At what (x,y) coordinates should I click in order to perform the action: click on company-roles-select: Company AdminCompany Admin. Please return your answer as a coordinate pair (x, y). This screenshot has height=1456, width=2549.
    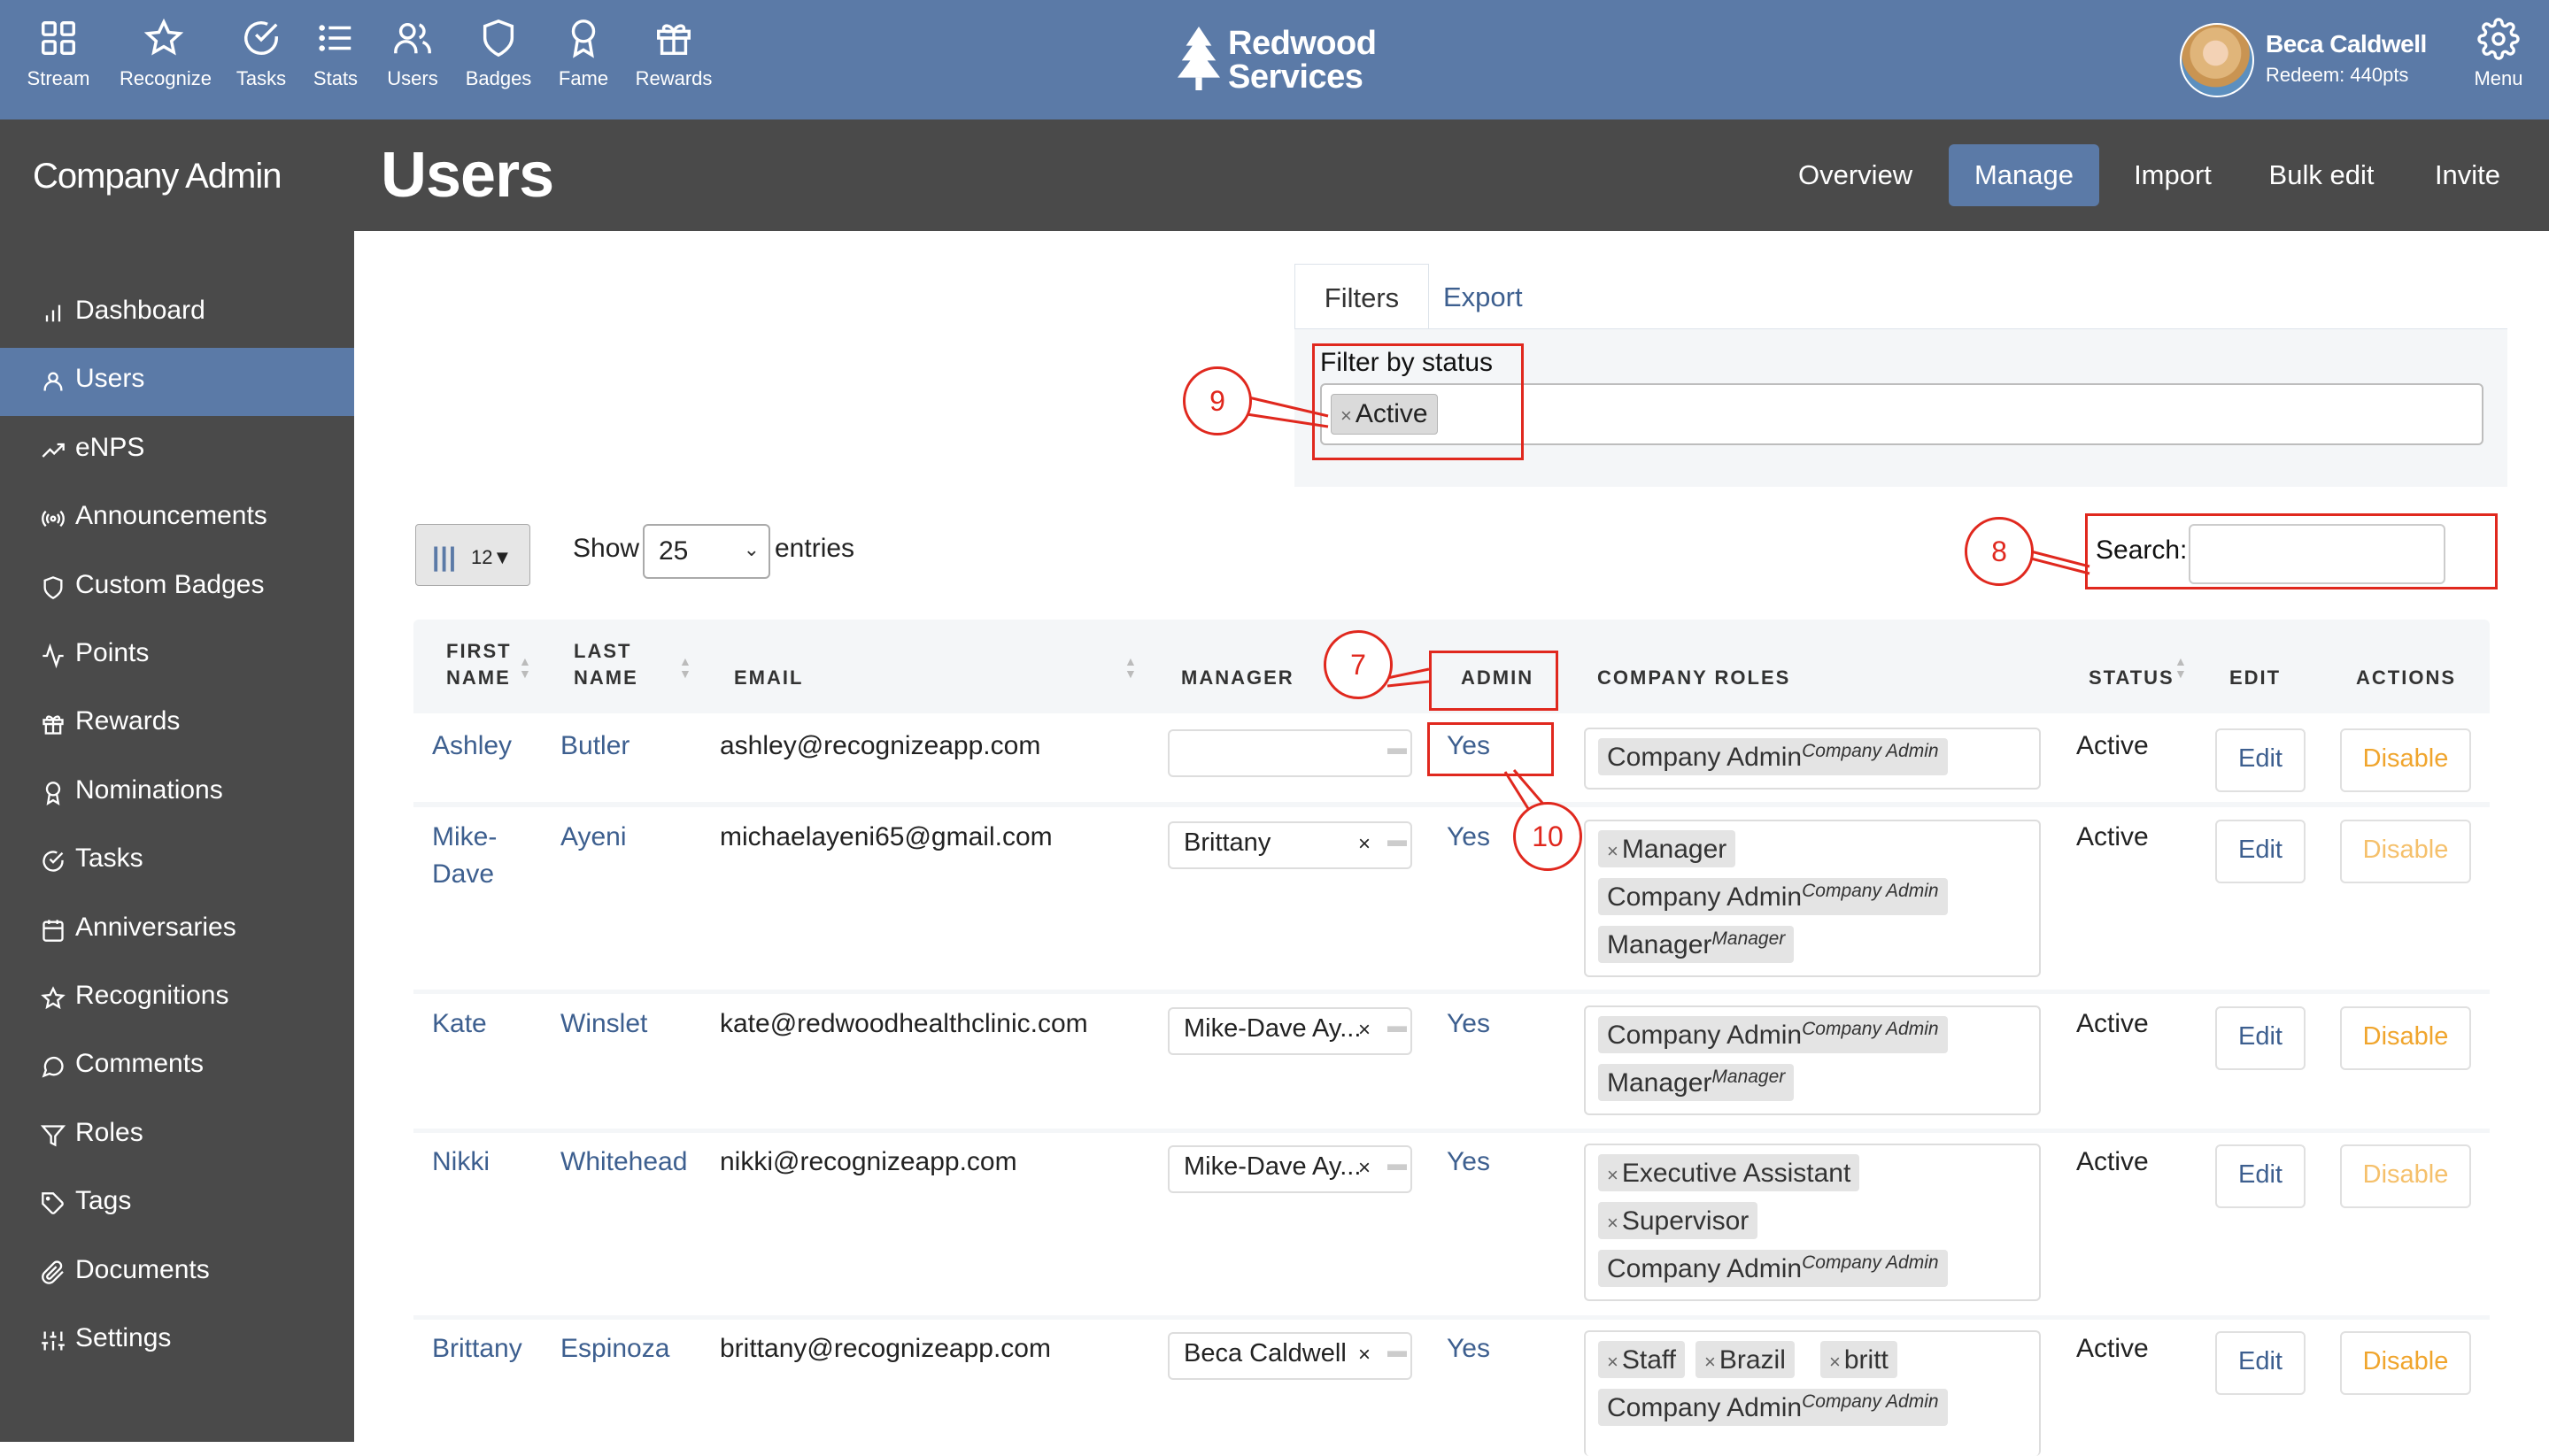
    Looking at the image, I should click on (1813, 759).